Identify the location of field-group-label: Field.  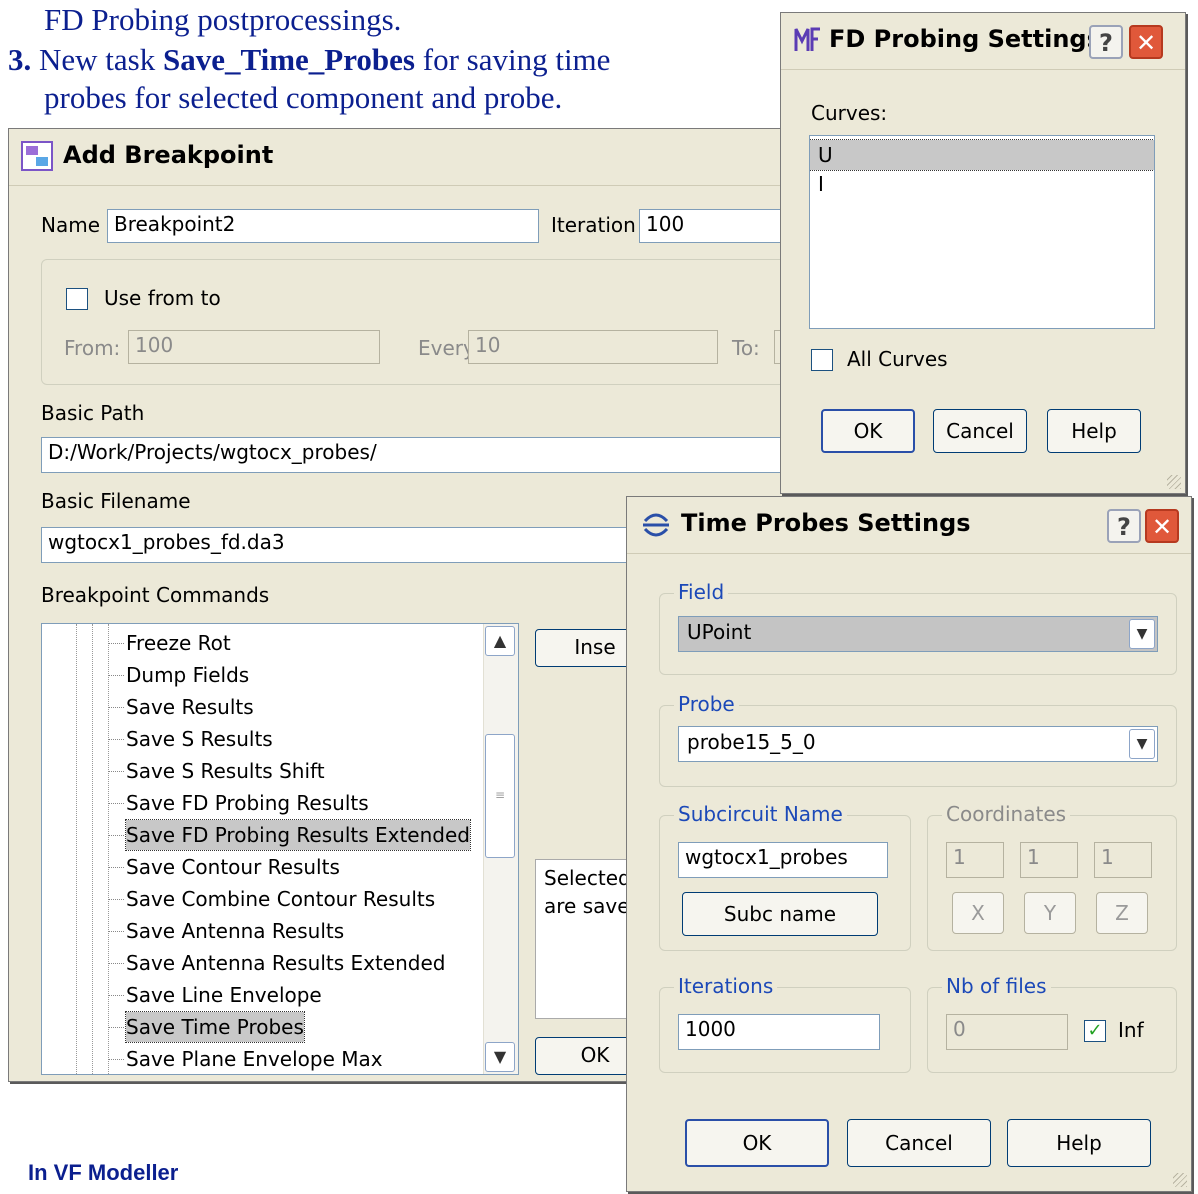
(701, 592).